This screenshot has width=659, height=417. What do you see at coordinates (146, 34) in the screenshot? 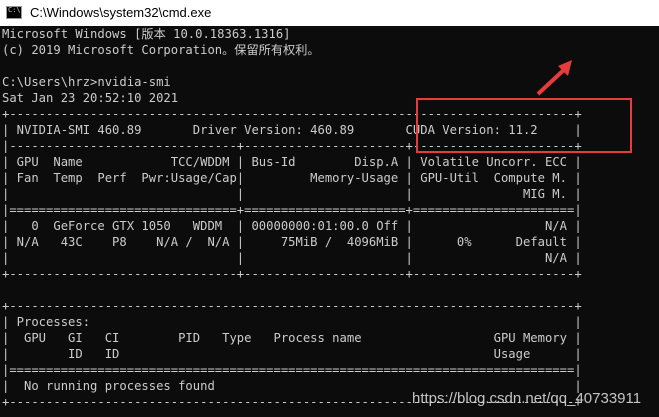
I see `console-line: Microsoft Windows [版本 10.0.18363.1316]` at bounding box center [146, 34].